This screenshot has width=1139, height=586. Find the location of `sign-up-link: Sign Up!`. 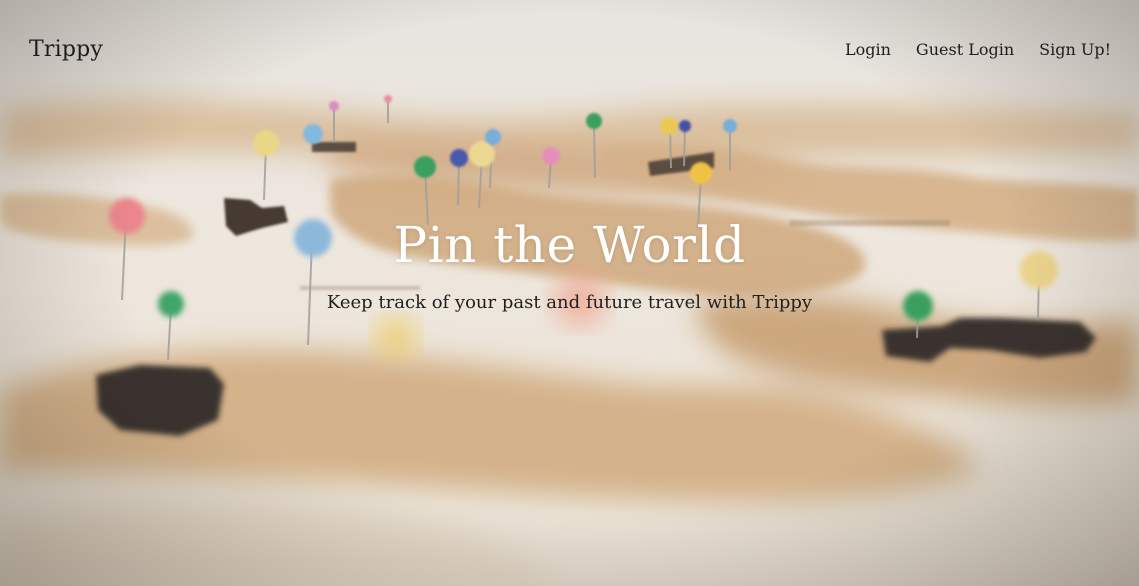

sign-up-link: Sign Up! is located at coordinates (1075, 49).